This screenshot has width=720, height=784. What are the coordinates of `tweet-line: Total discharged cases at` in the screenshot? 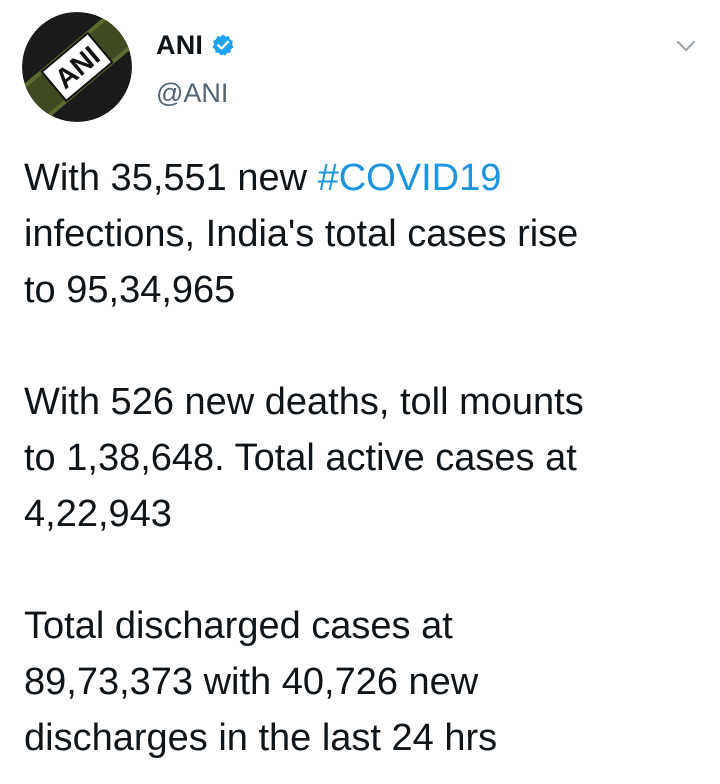 It's located at (364, 626).